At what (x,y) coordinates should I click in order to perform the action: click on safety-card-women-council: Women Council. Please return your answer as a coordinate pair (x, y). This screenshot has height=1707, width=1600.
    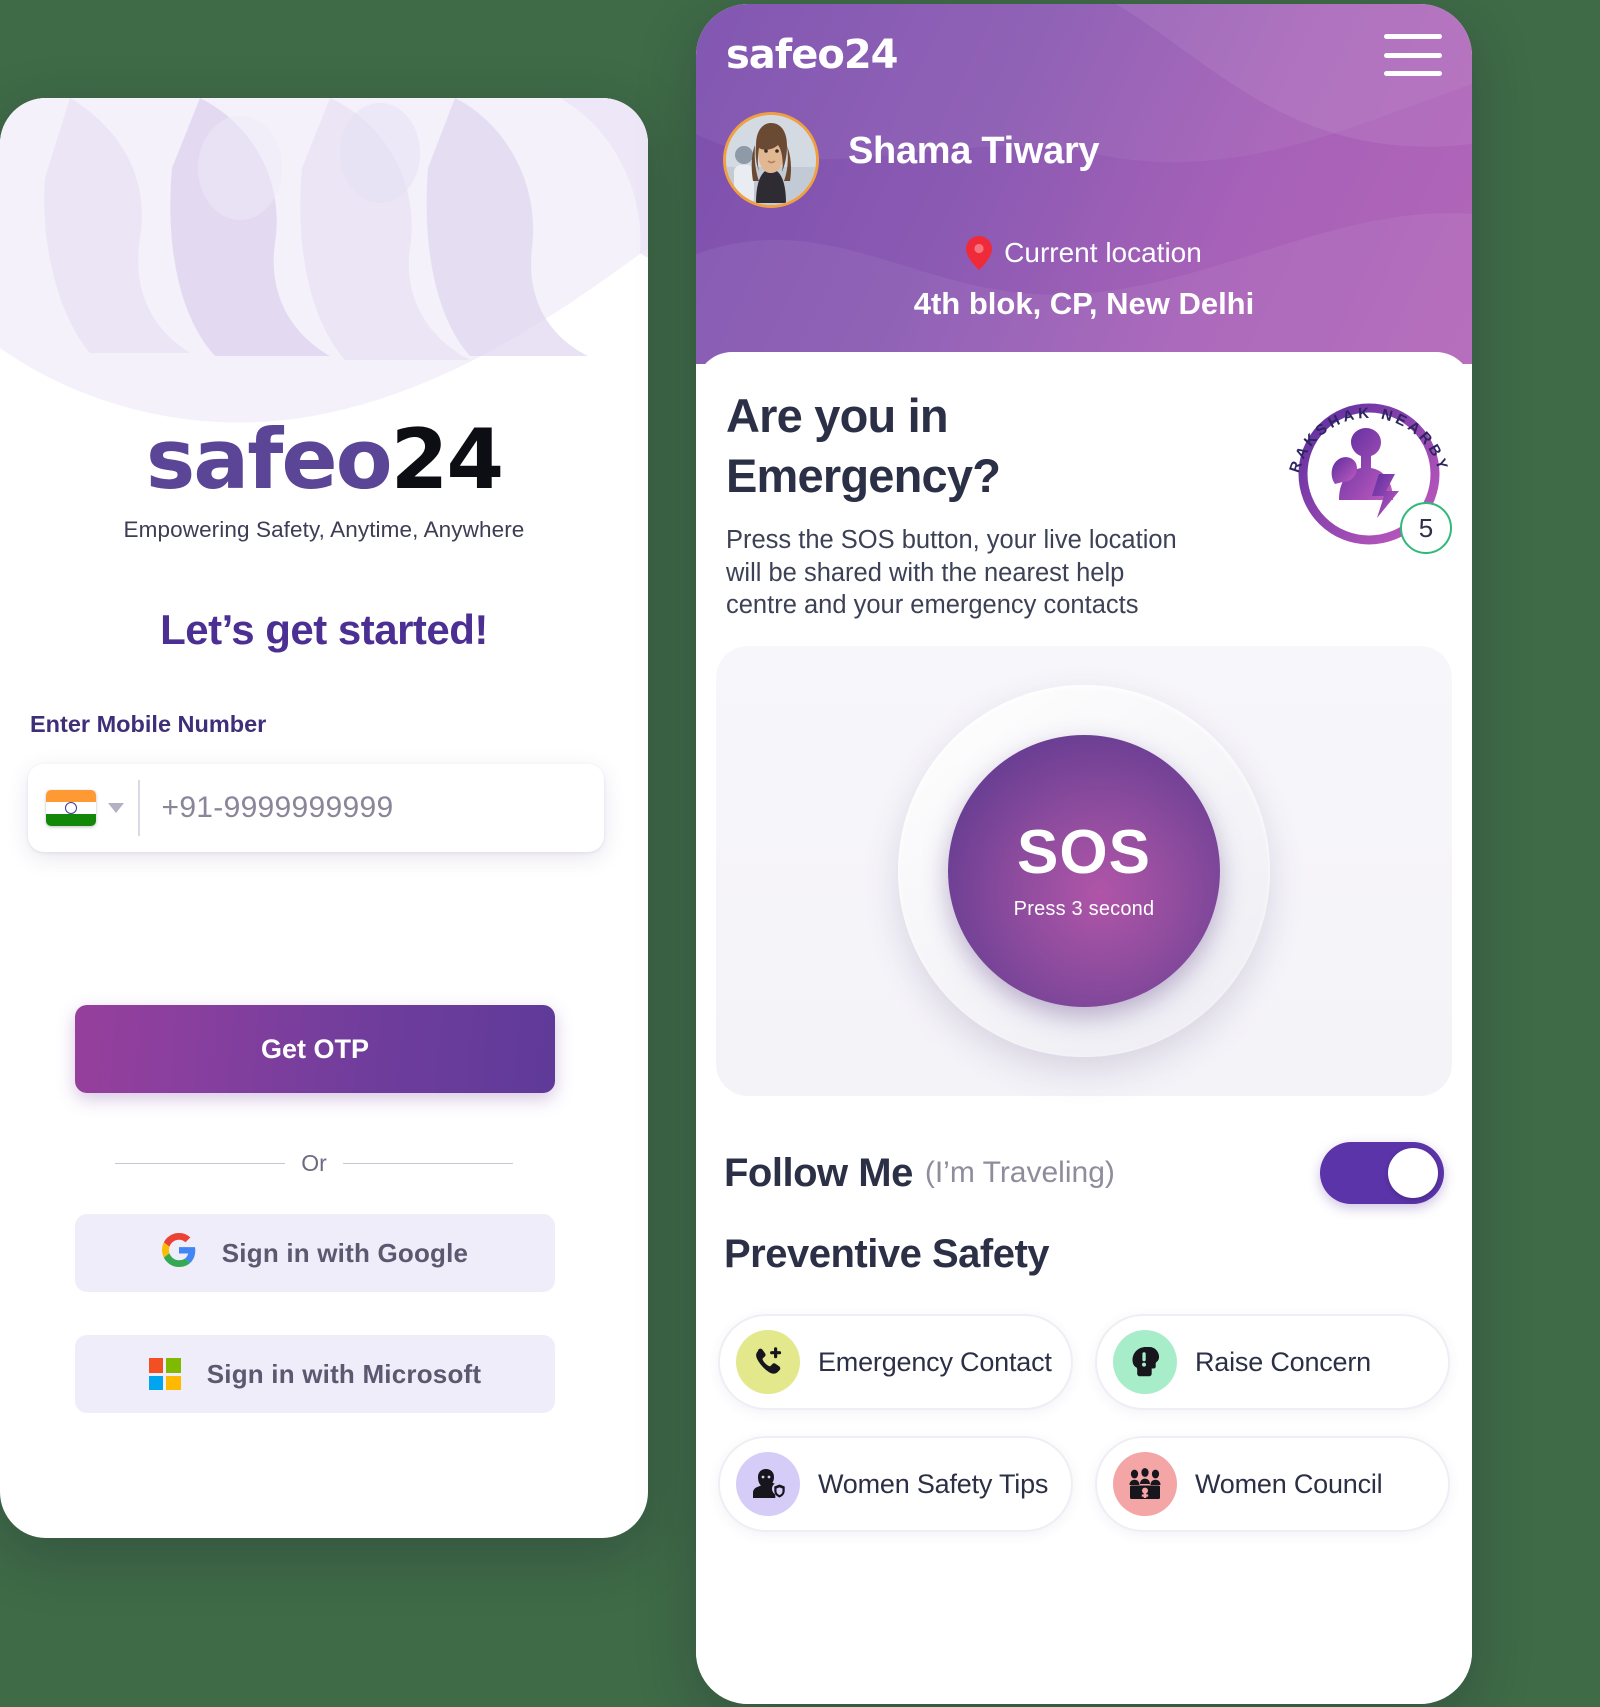
    Looking at the image, I should click on (1272, 1484).